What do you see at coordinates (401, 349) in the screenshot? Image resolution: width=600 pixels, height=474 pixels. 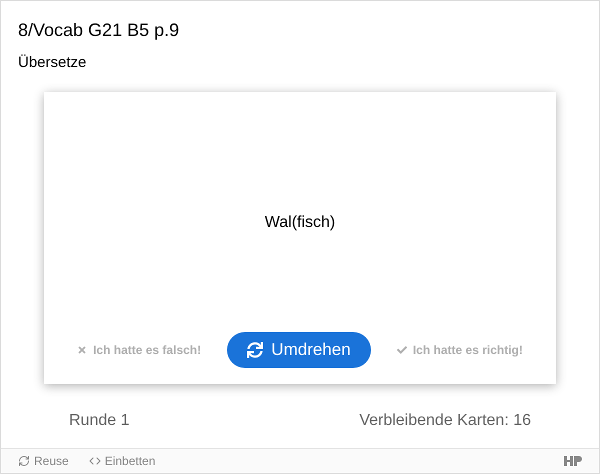 I see `check-icon` at bounding box center [401, 349].